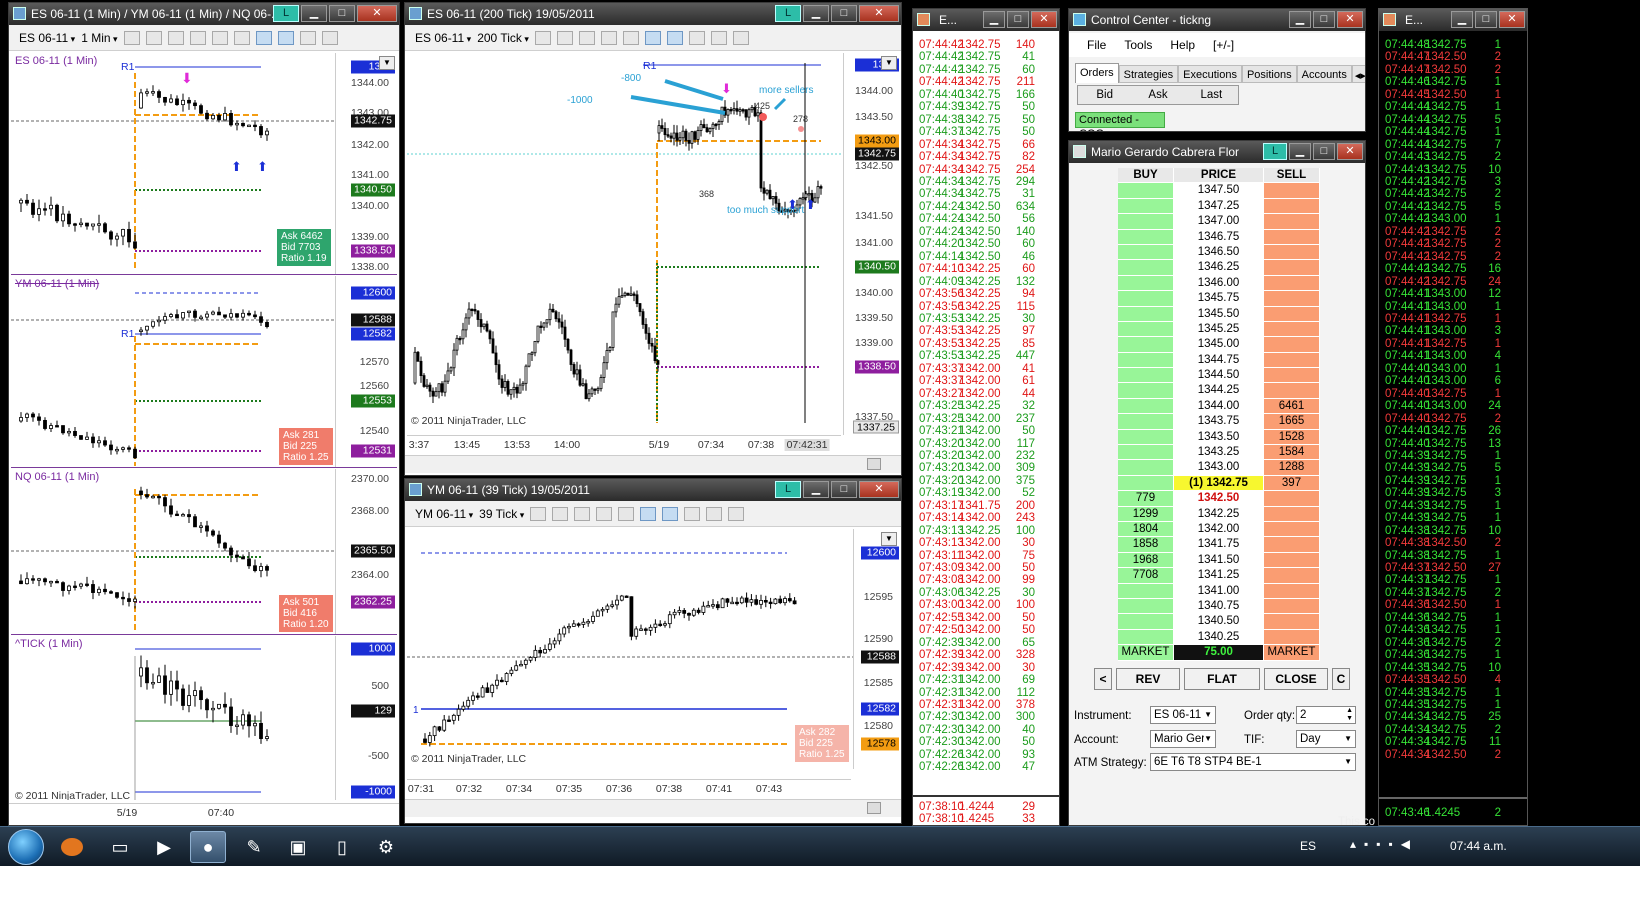 Image resolution: width=1640 pixels, height=912 pixels. Describe the element at coordinates (307, 37) in the screenshot. I see `properties-icon` at that location.